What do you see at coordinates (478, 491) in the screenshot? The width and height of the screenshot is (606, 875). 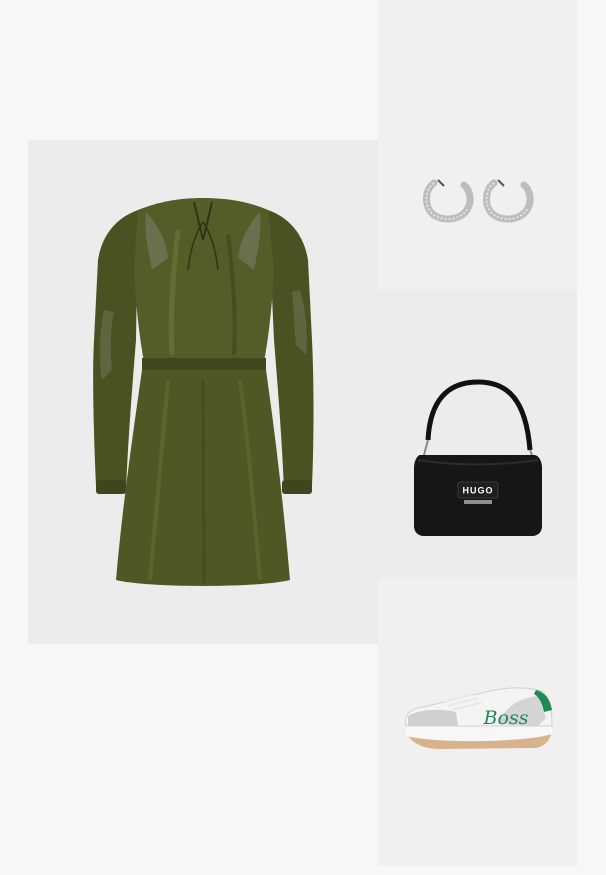 I see `bag-logo-text: HUGO` at bounding box center [478, 491].